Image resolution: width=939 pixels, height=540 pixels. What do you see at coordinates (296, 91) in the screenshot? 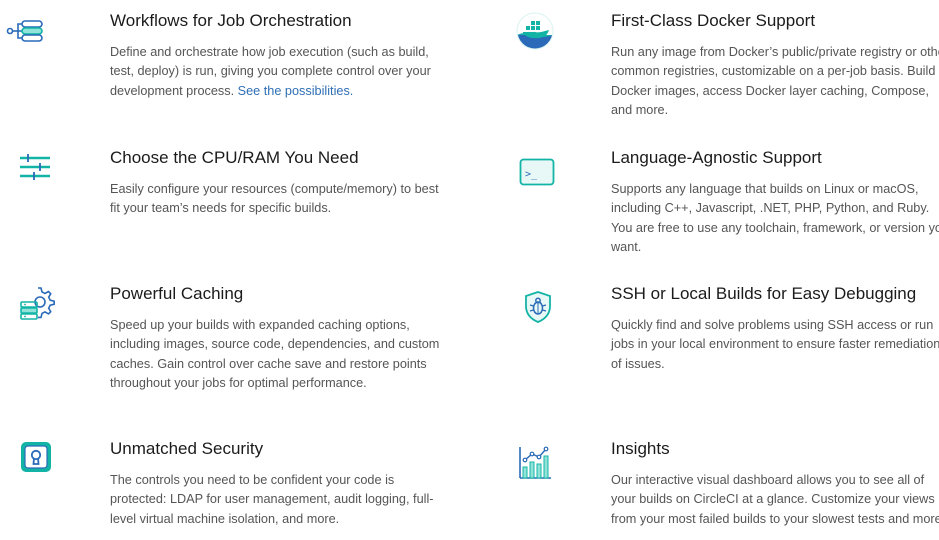
I see `see-possibilities-link: See the possibilities.` at bounding box center [296, 91].